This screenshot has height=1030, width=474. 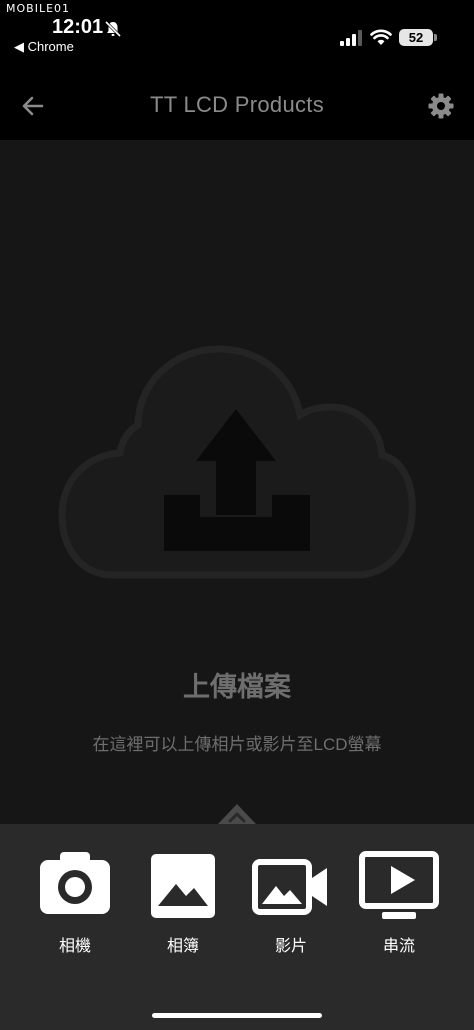 I want to click on nav-bar: TT LCD Products, so click(x=237, y=101).